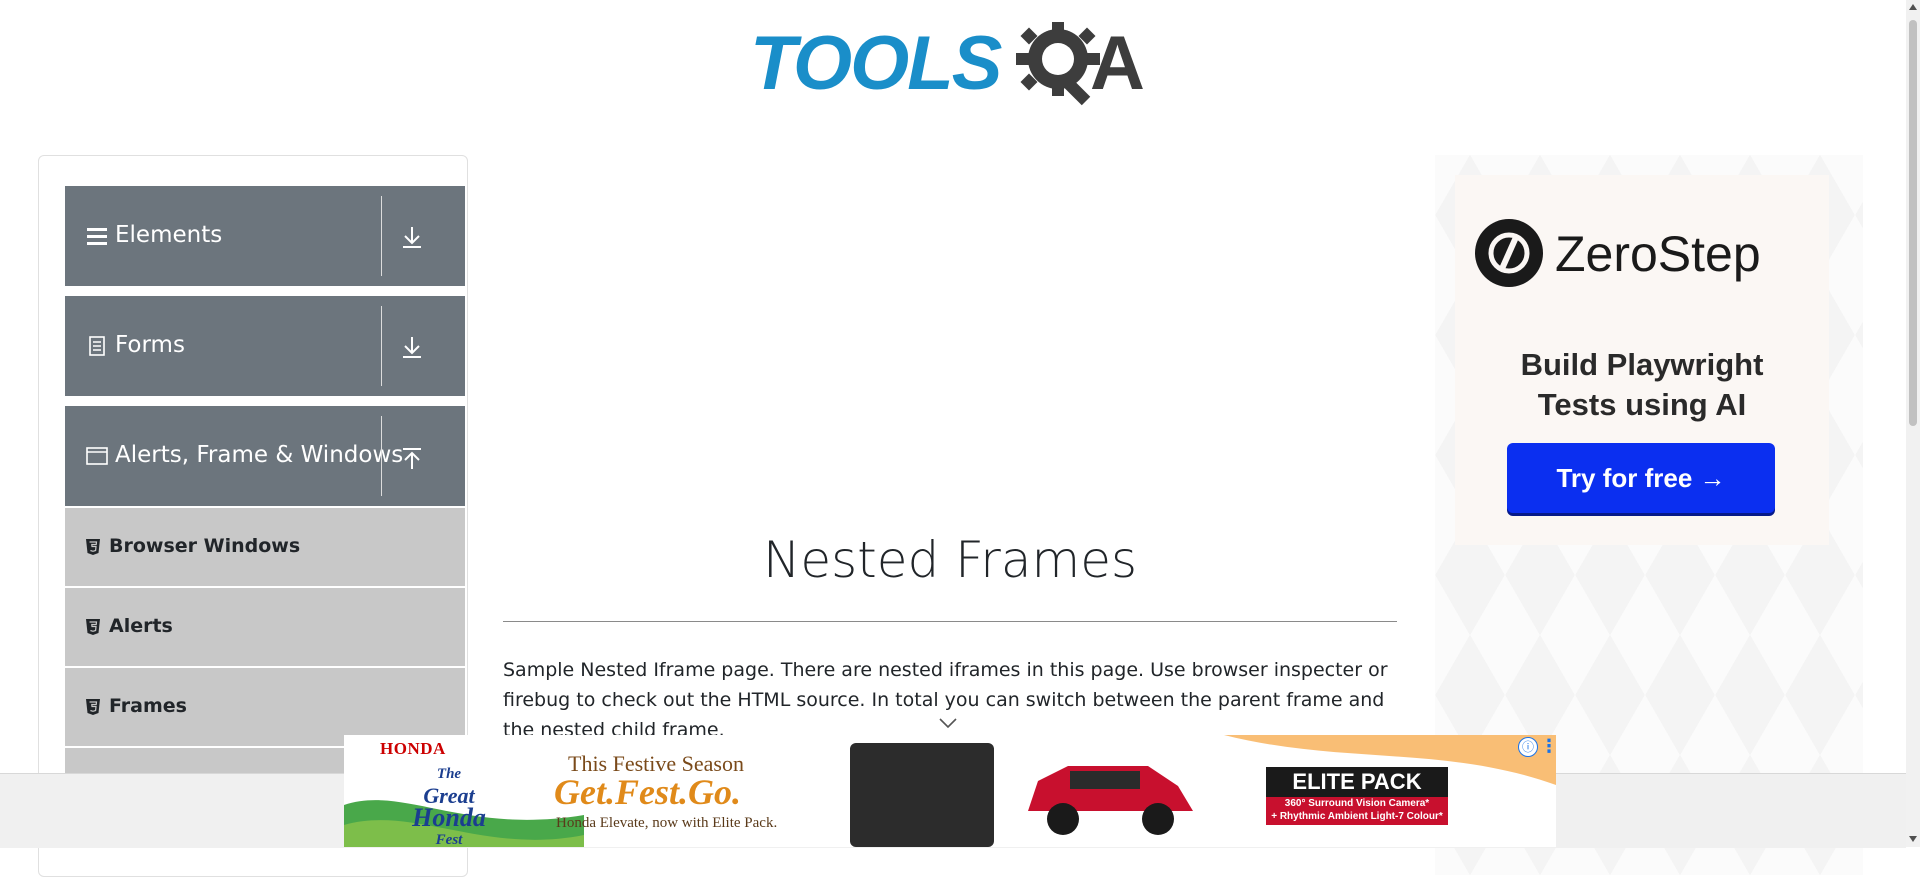  I want to click on group-alerts-frame-windows: Alerts, Frame & Windows, so click(265, 456).